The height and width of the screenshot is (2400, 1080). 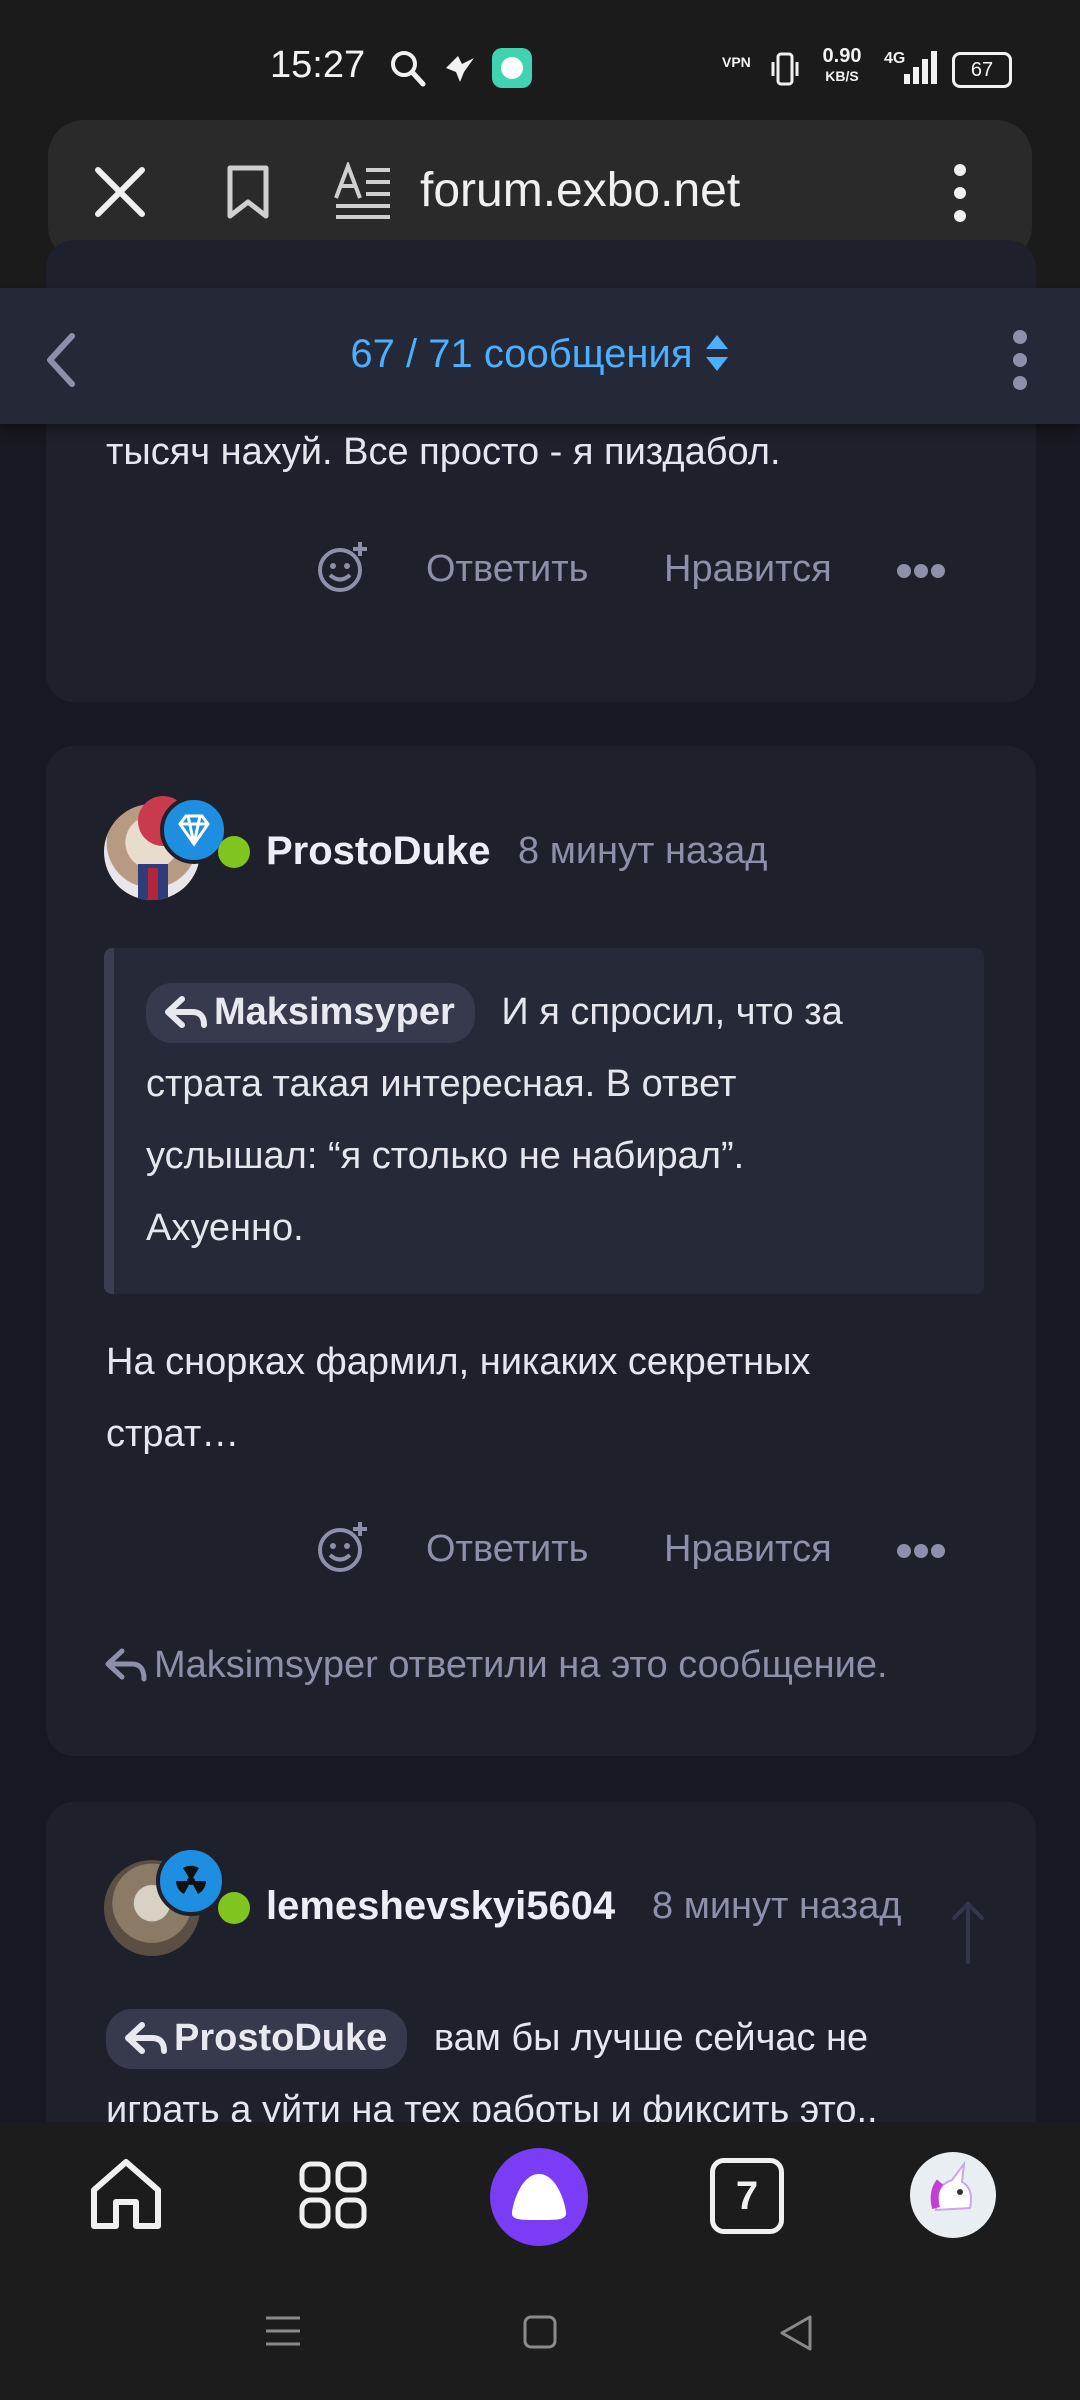 What do you see at coordinates (785, 69) in the screenshot?
I see `vibrate-icon` at bounding box center [785, 69].